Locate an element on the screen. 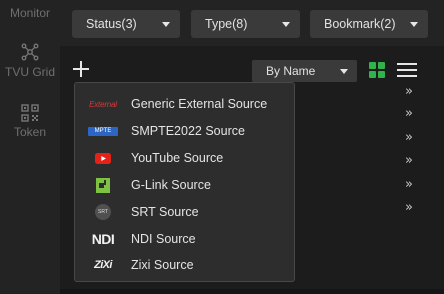 The height and width of the screenshot is (294, 444). type-filter-dropdown: Type(8) is located at coordinates (245, 24).